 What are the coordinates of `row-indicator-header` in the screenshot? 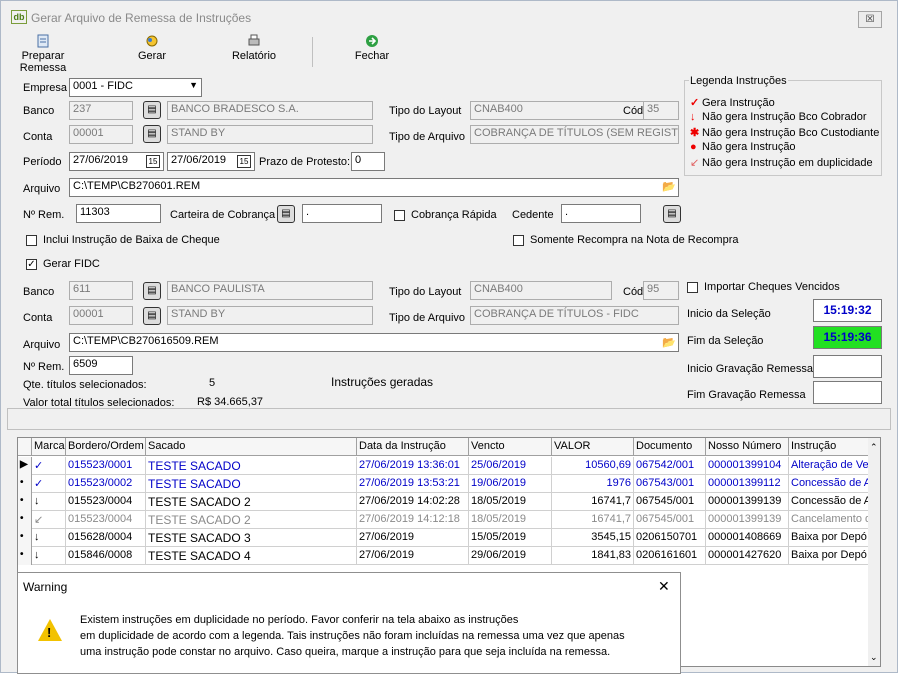 It's located at (25, 447).